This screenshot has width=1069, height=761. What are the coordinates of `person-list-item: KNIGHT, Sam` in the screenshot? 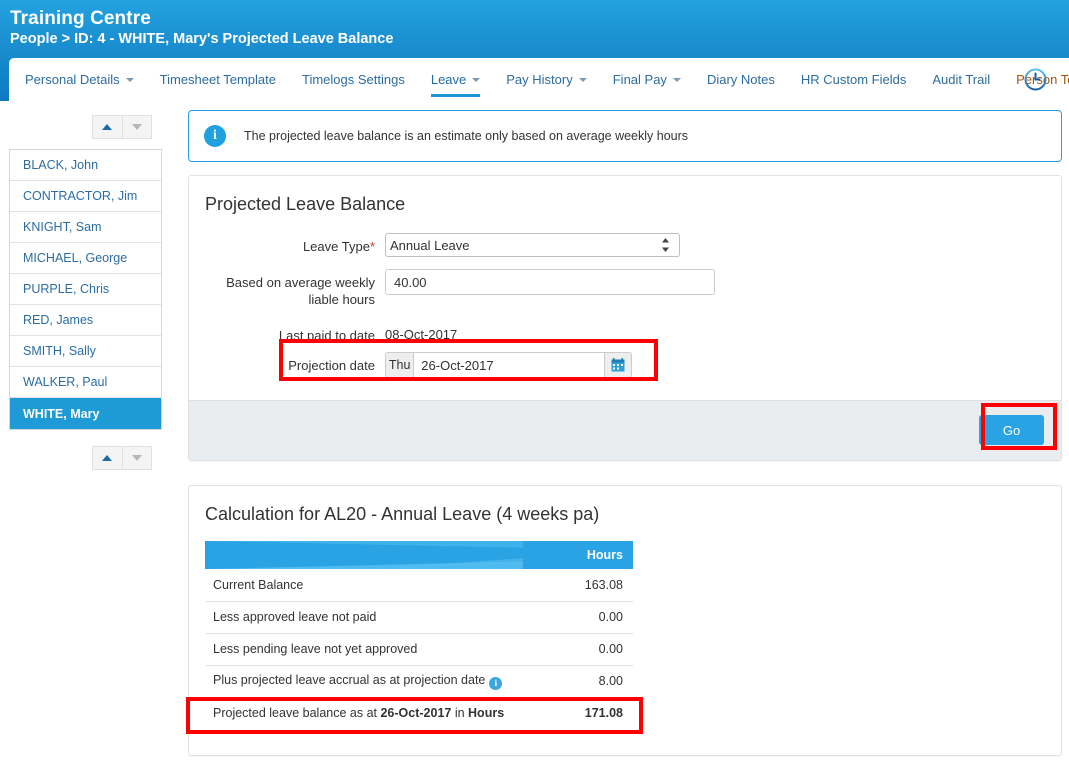 It's located at (85, 227).